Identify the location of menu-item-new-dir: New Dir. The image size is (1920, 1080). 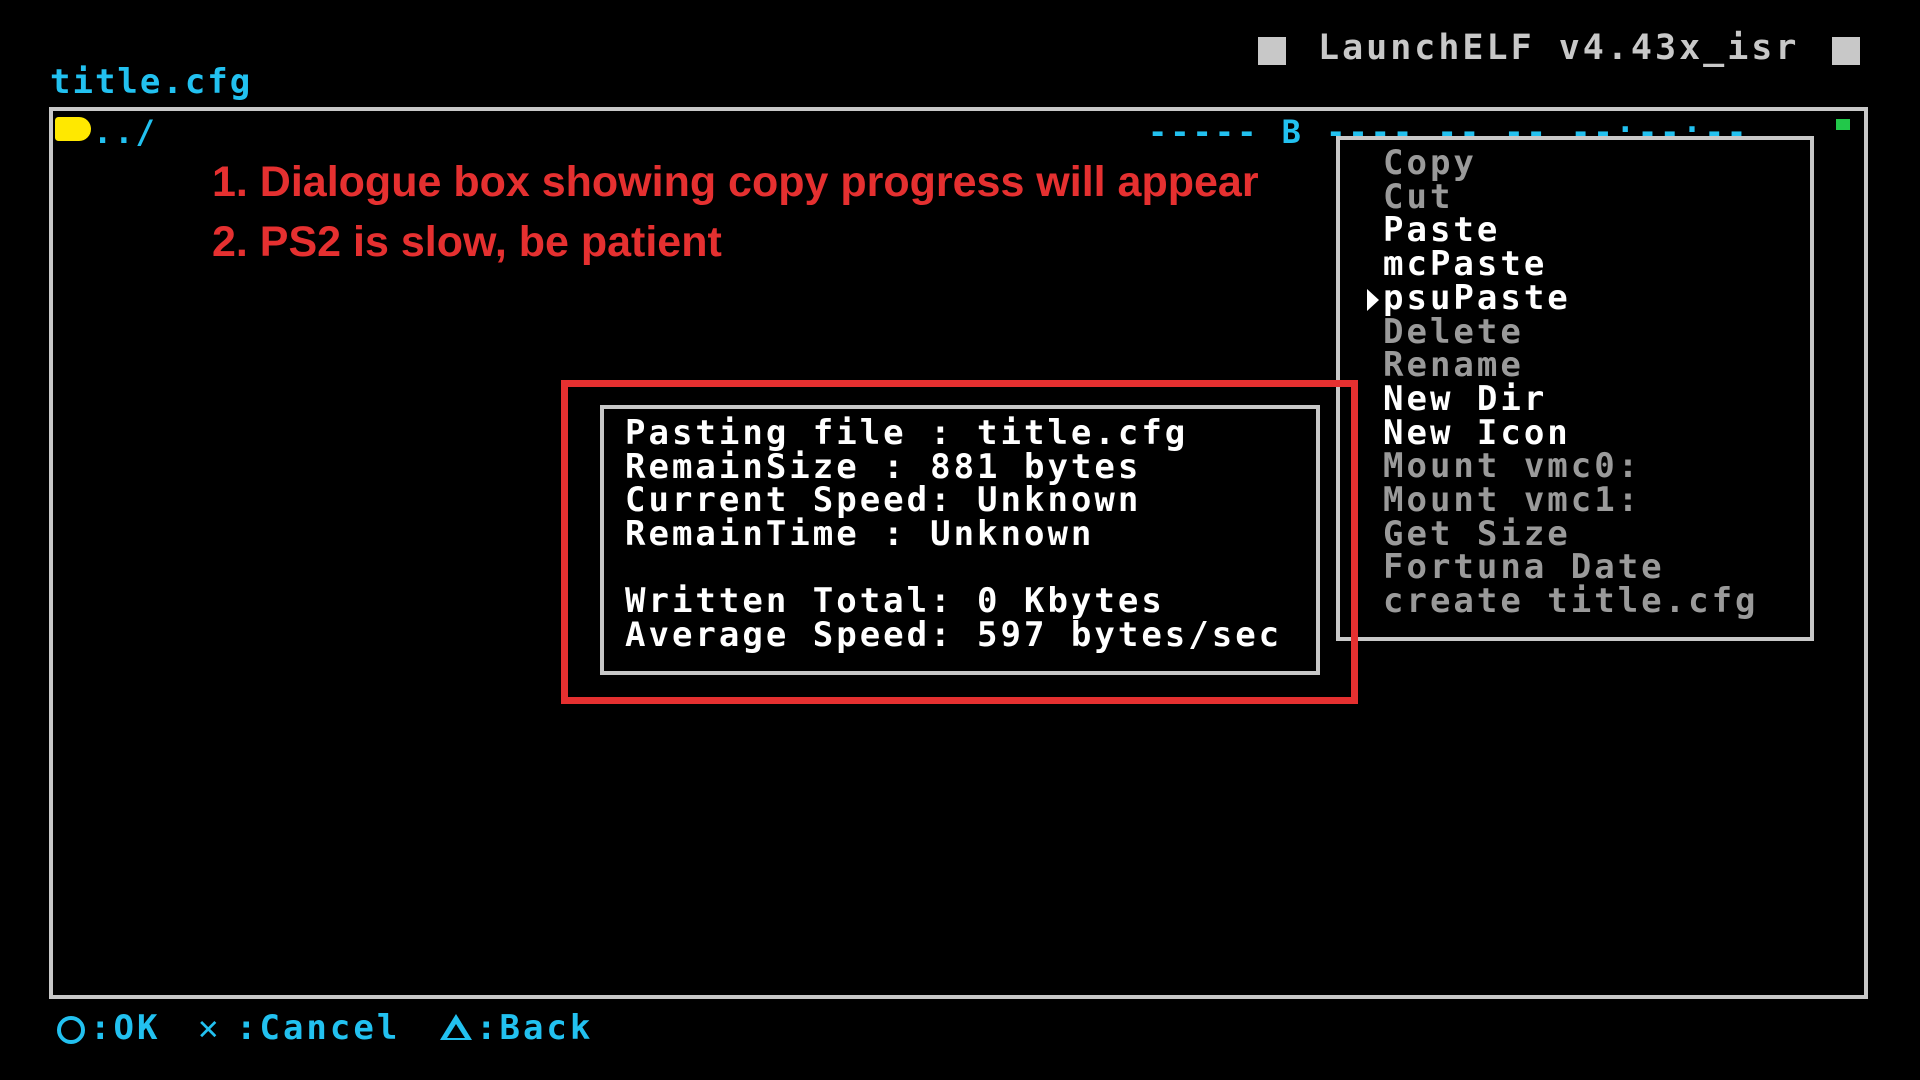
(1571, 399).